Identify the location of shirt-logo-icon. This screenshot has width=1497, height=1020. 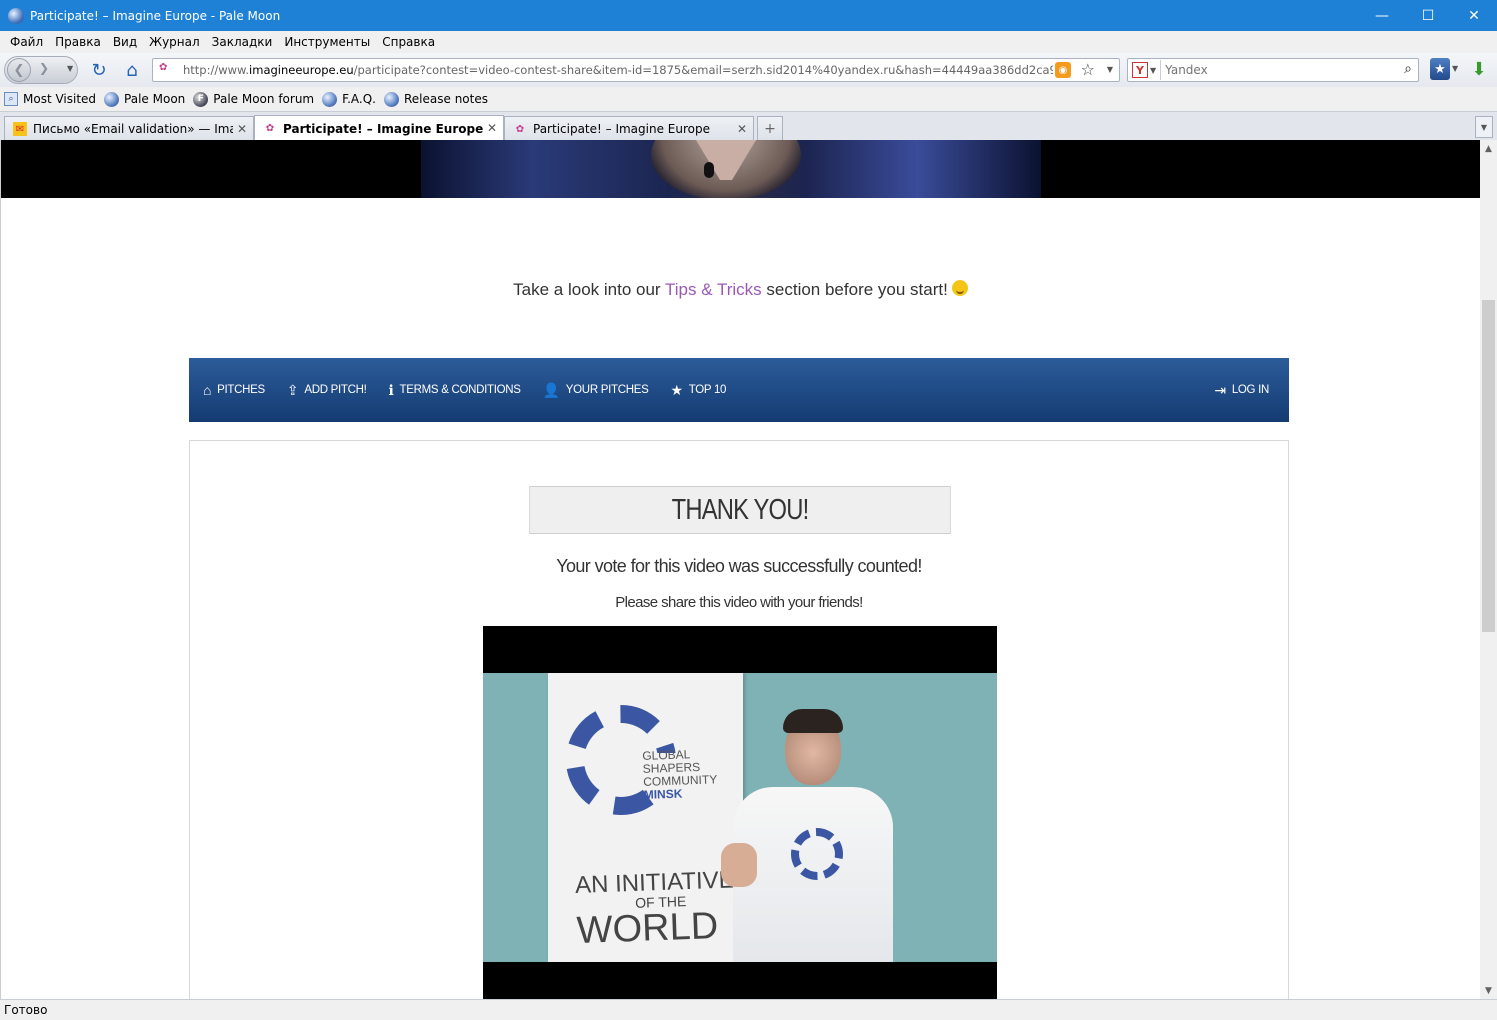
(817, 854).